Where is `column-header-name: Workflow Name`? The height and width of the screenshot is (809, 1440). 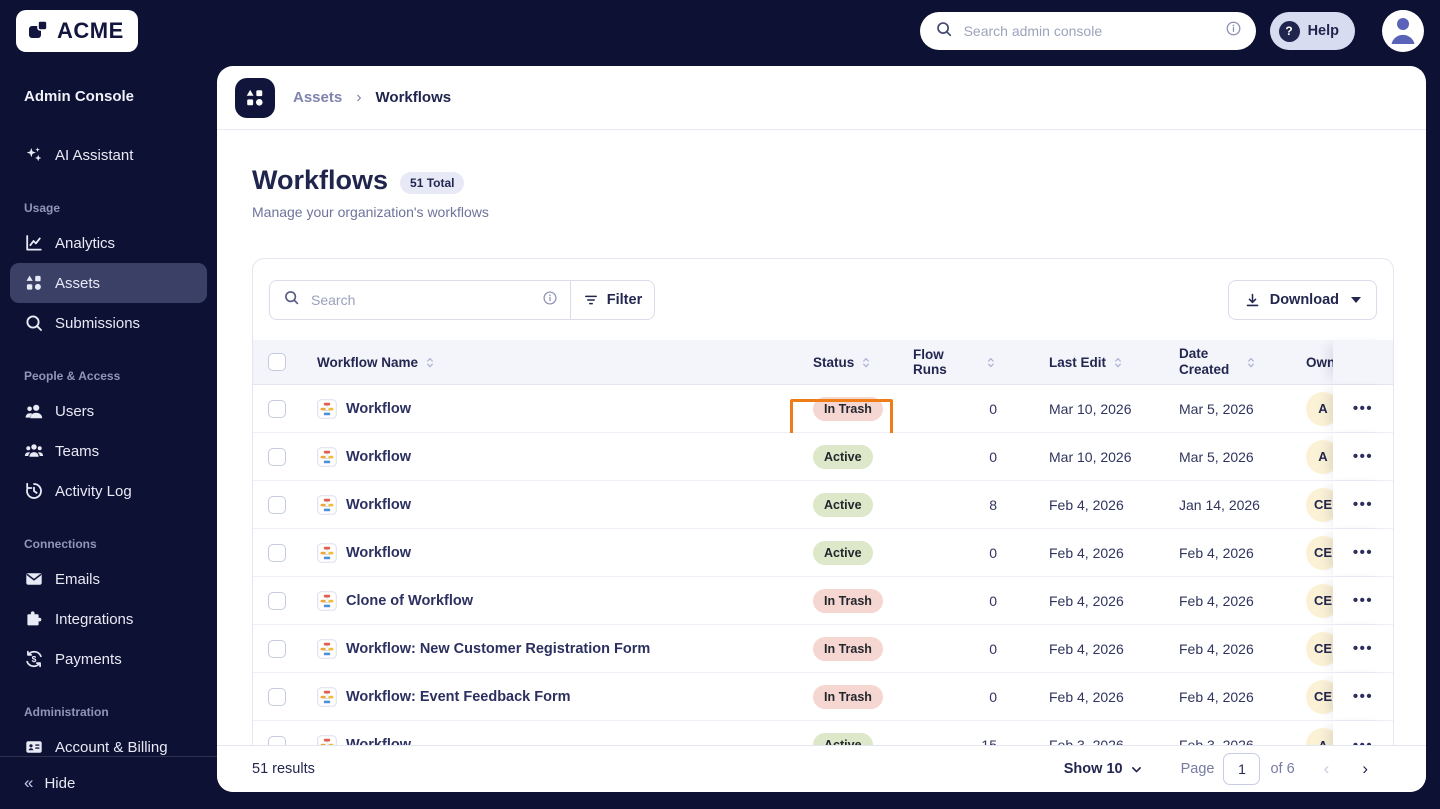
column-header-name: Workflow Name is located at coordinates (557, 362).